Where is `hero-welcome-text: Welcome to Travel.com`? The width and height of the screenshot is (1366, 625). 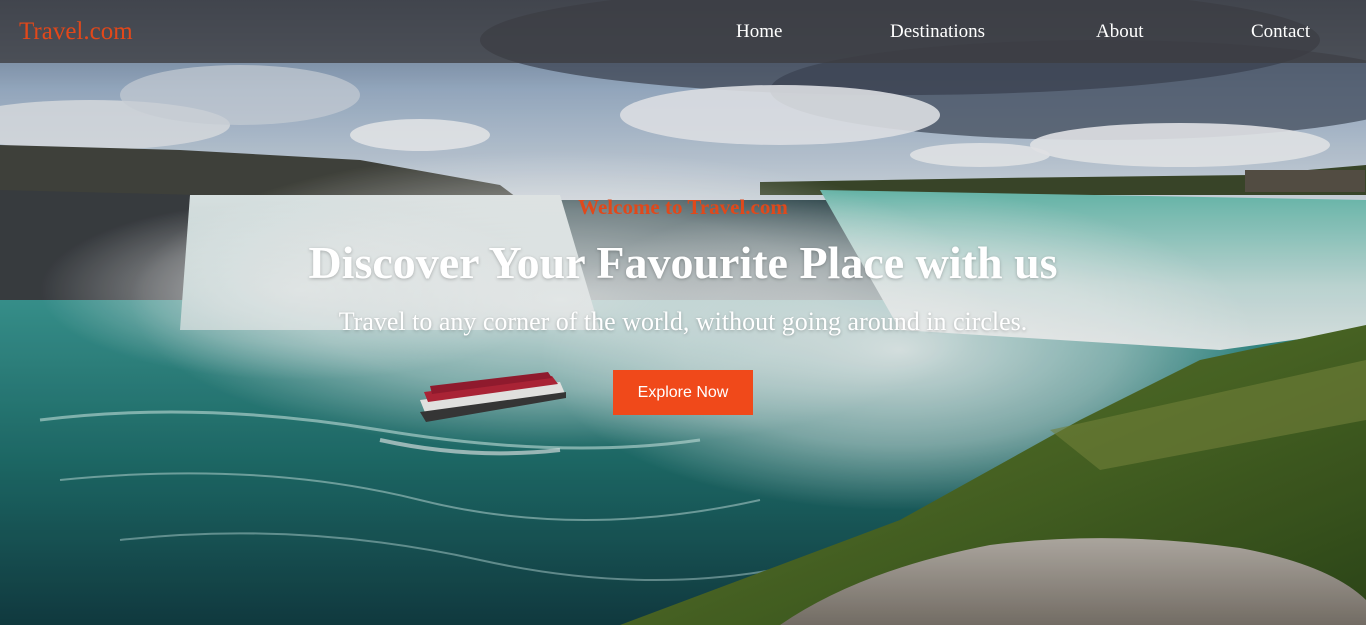 hero-welcome-text: Welcome to Travel.com is located at coordinates (683, 207).